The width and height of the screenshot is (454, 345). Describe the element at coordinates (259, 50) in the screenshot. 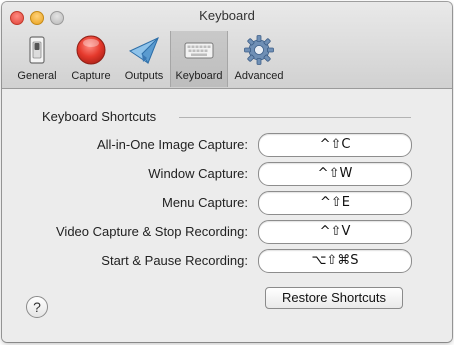

I see `gear-icon` at that location.